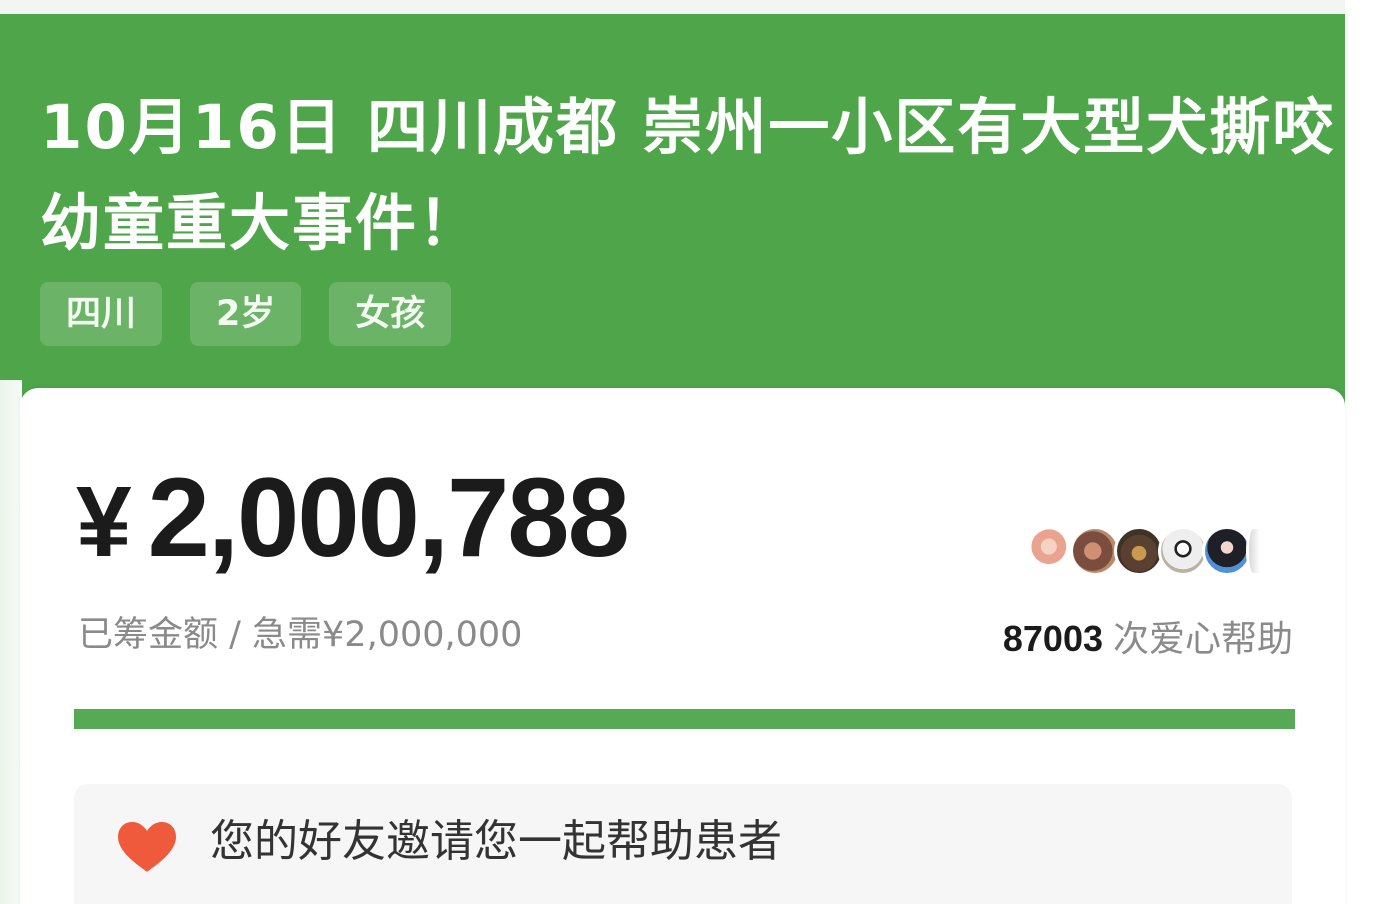 This screenshot has height=904, width=1378. Describe the element at coordinates (1361, 452) in the screenshot. I see `page-edge` at that location.